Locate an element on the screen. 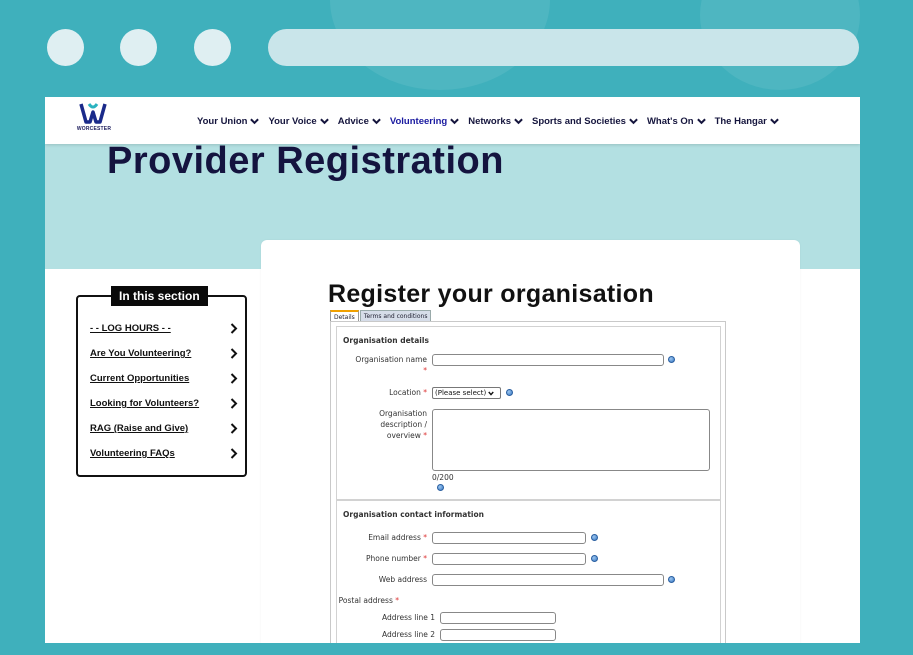 The image size is (913, 655). address-line-2-label: Address line 2 is located at coordinates (386, 634).